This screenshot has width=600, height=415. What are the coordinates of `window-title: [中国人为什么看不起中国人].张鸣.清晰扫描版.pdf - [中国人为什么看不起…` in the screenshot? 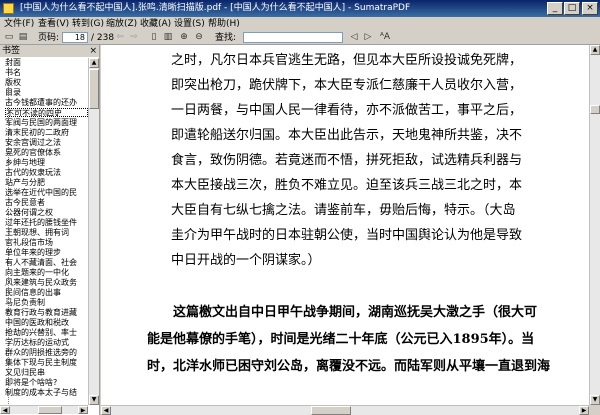 It's located at (215, 8).